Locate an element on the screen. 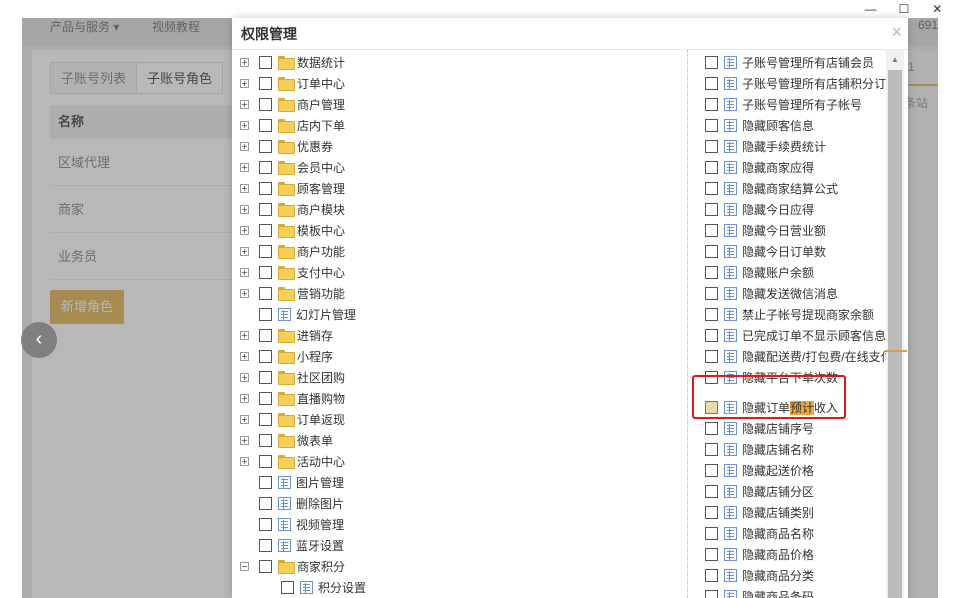 This screenshot has width=954, height=598. tree-node-label: 隐藏商品分类 is located at coordinates (778, 575).